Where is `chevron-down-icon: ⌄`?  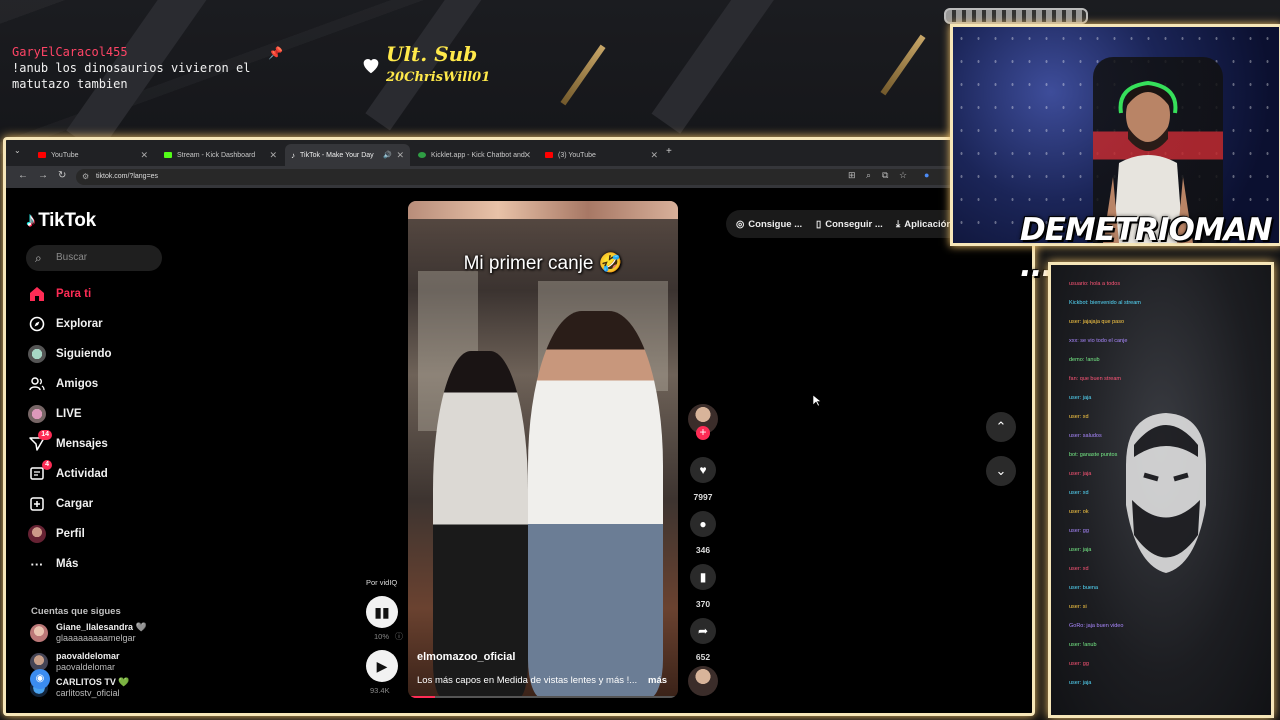 chevron-down-icon: ⌄ is located at coordinates (1001, 470).